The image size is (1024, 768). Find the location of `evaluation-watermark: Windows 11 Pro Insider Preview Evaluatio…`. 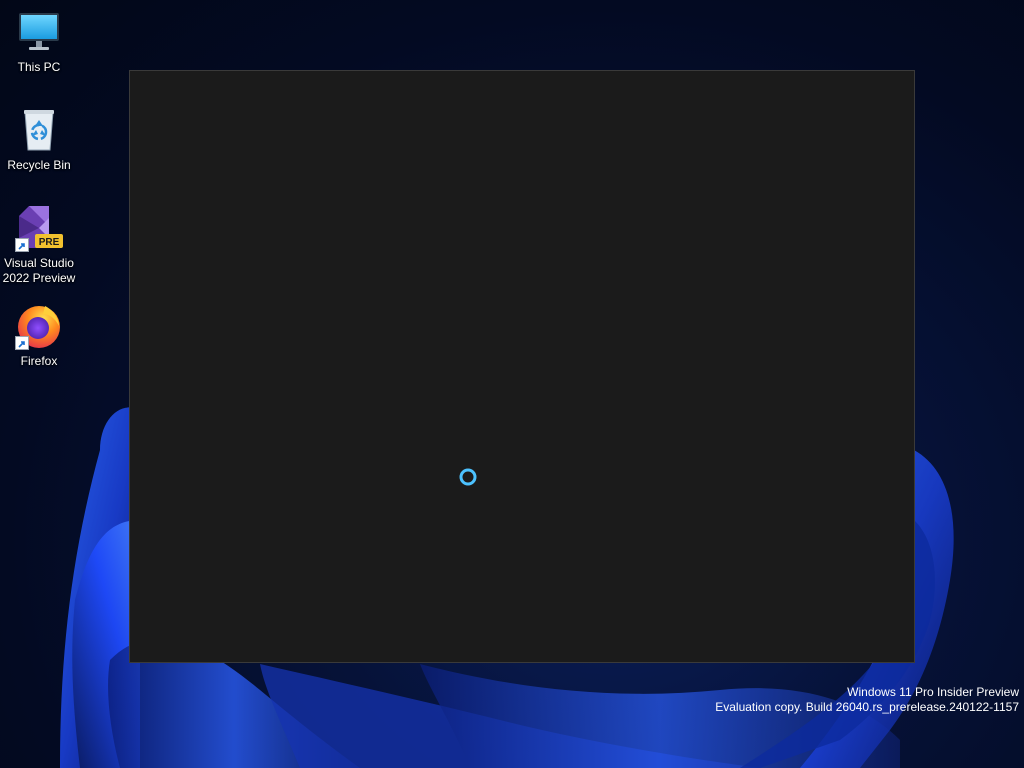

evaluation-watermark: Windows 11 Pro Insider Preview Evaluatio… is located at coordinates (867, 700).